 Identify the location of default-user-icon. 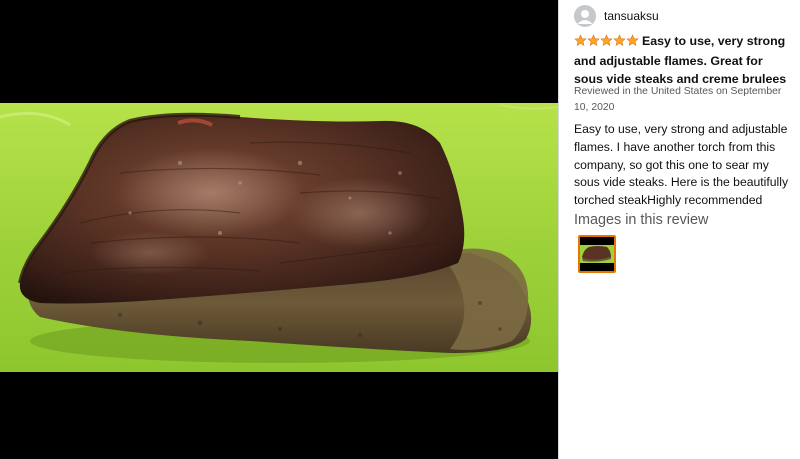
(585, 16).